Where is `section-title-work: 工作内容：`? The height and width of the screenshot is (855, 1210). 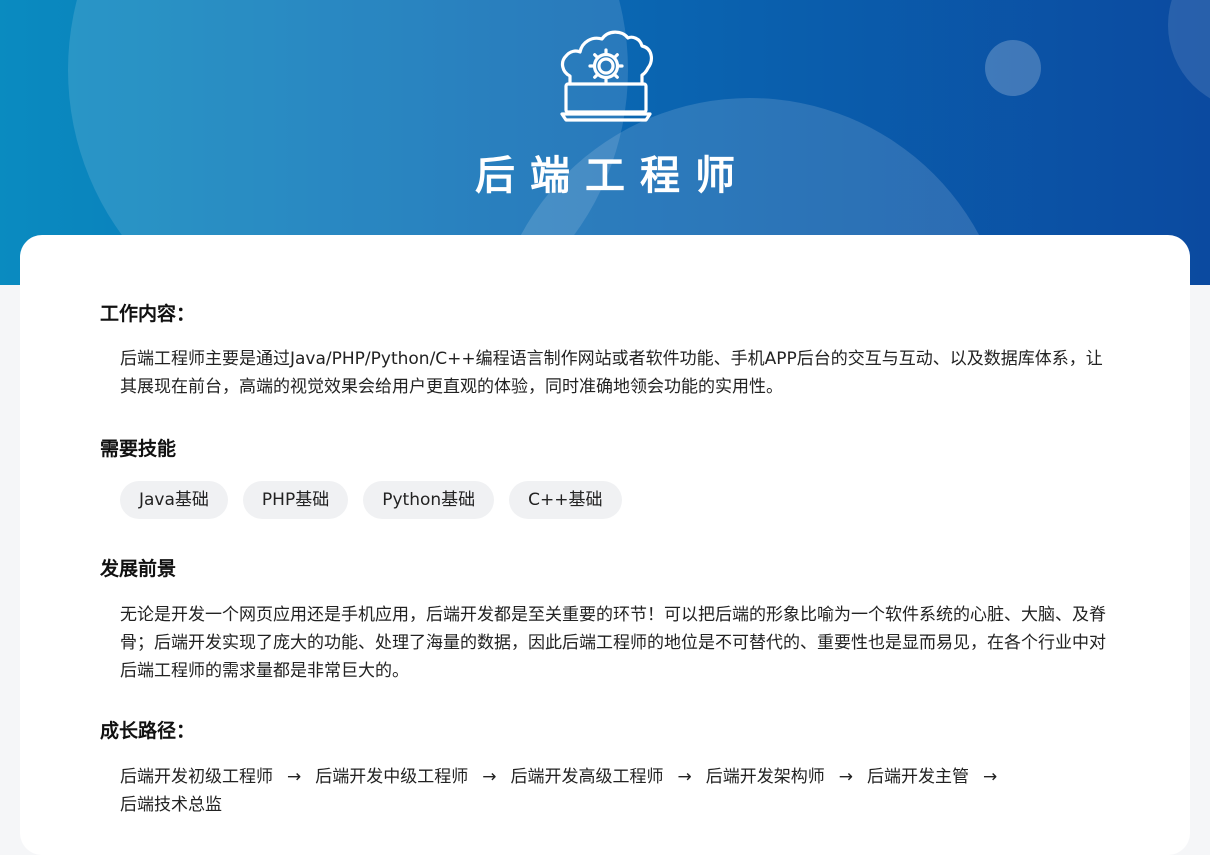 section-title-work: 工作内容： is located at coordinates (148, 314).